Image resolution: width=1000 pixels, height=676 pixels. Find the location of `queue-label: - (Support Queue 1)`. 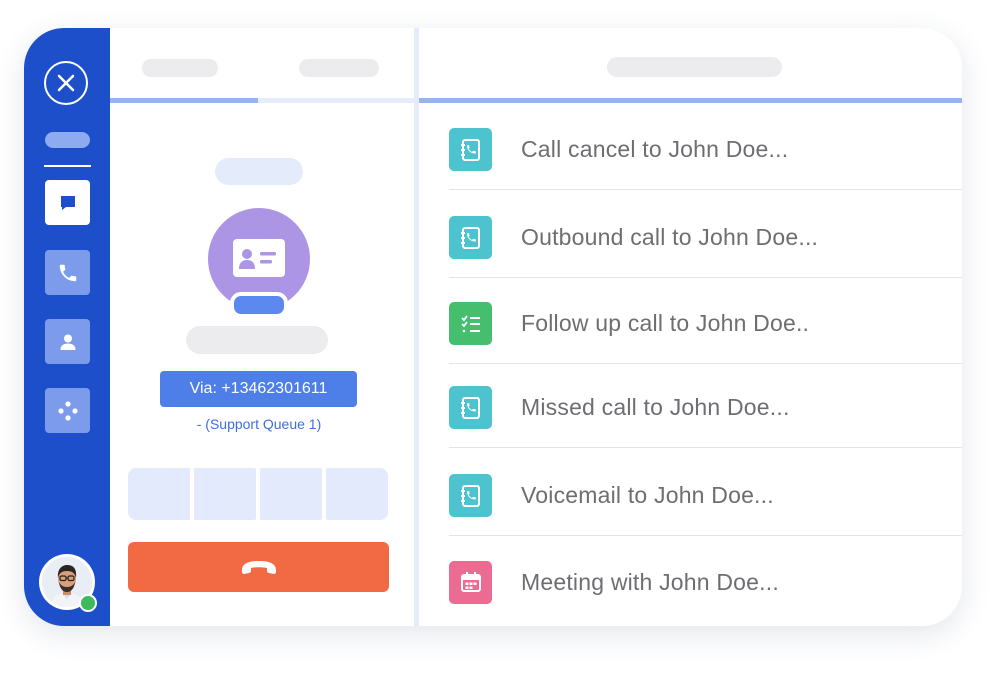

queue-label: - (Support Queue 1) is located at coordinates (259, 424).